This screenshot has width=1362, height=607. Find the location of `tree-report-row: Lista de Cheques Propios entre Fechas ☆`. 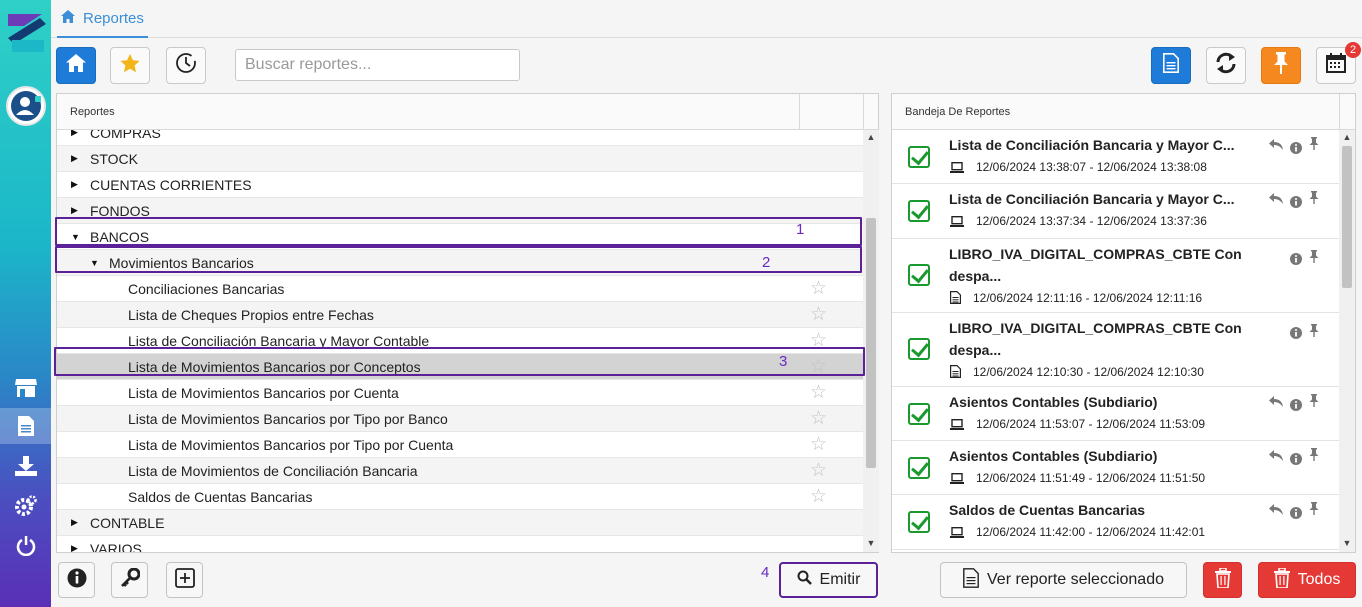

tree-report-row: Lista de Cheques Propios entre Fechas ☆ is located at coordinates (460, 315).